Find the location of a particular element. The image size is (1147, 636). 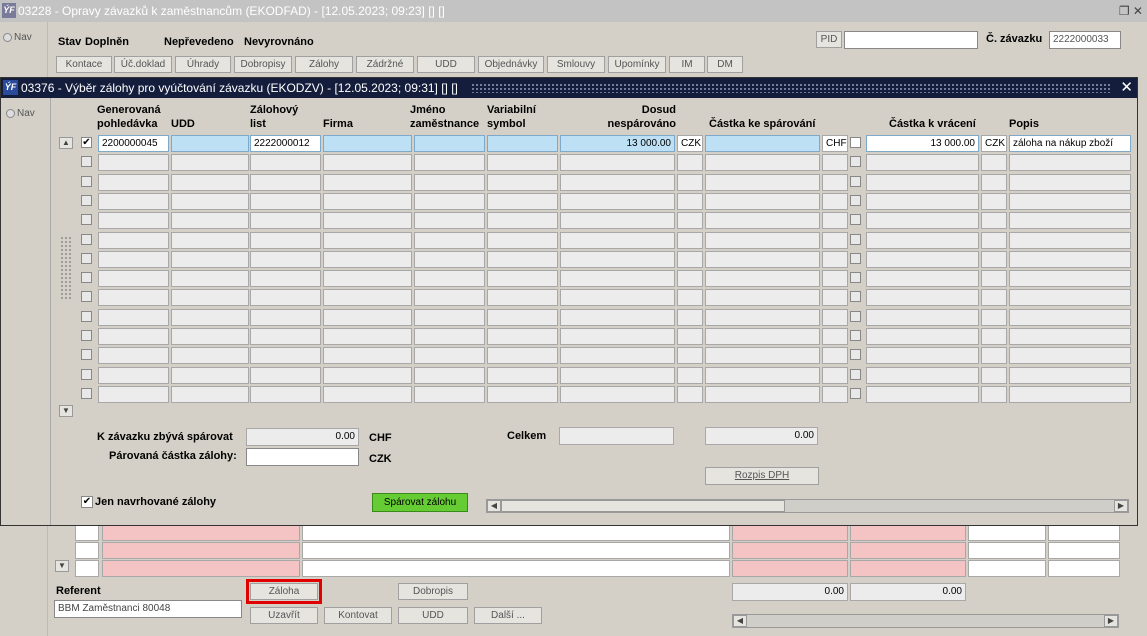

restore-window-icon: ❐ ✕ is located at coordinates (1131, 11).